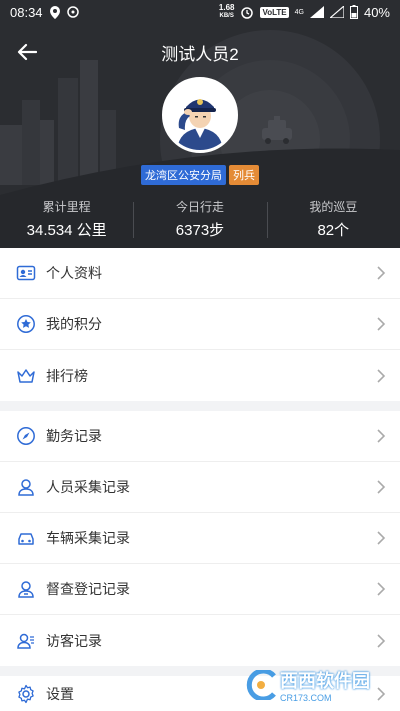  What do you see at coordinates (26, 538) in the screenshot?
I see `car-icon` at bounding box center [26, 538].